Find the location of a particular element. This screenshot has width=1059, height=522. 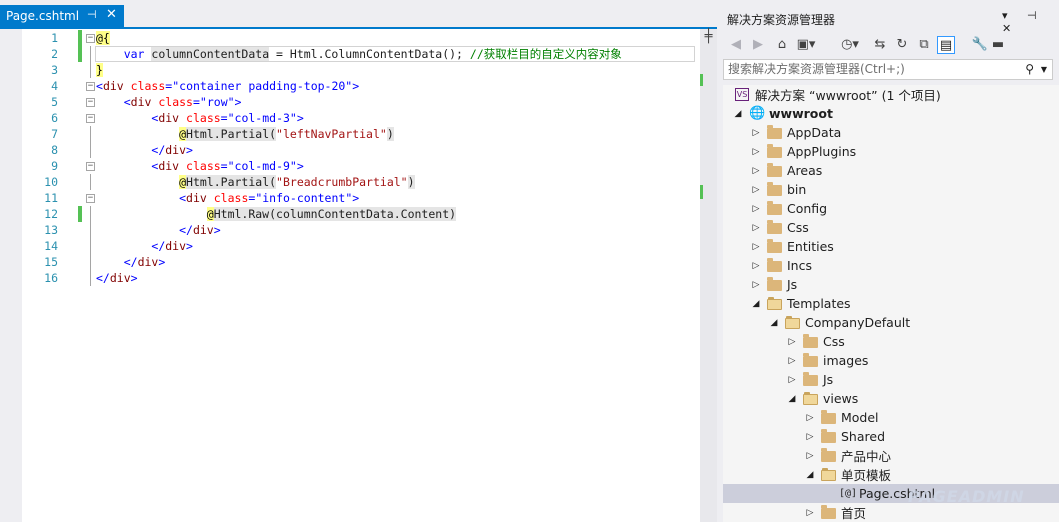

search-icon: ⚲ is located at coordinates (1029, 69).